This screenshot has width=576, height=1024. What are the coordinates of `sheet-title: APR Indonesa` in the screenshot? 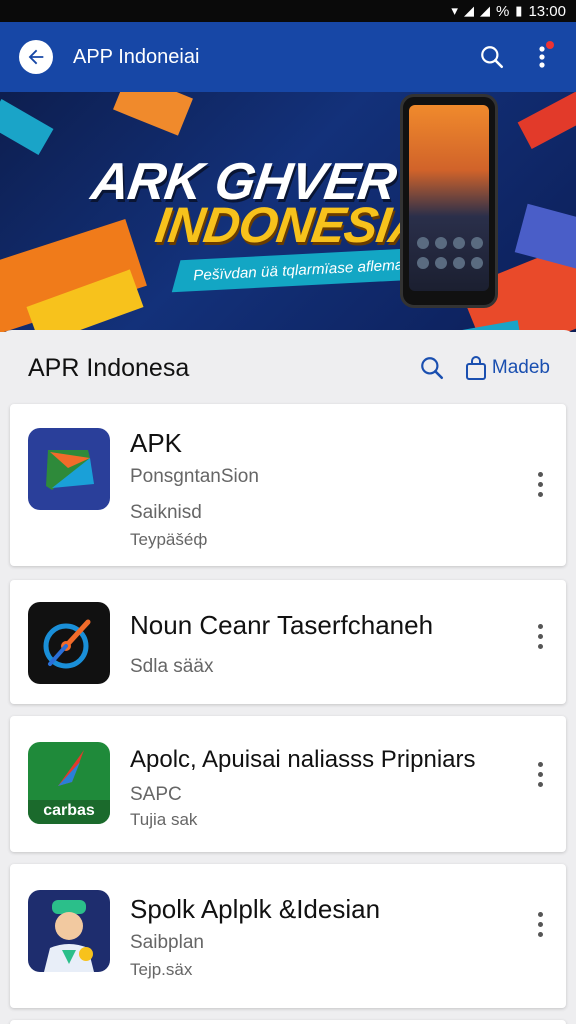 It's located at (109, 367).